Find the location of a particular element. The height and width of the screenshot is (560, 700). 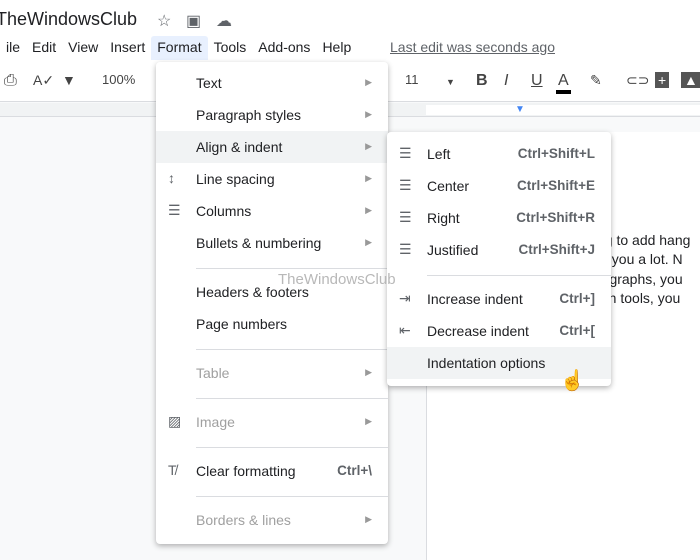

star-icon: ☆ is located at coordinates (164, 21).